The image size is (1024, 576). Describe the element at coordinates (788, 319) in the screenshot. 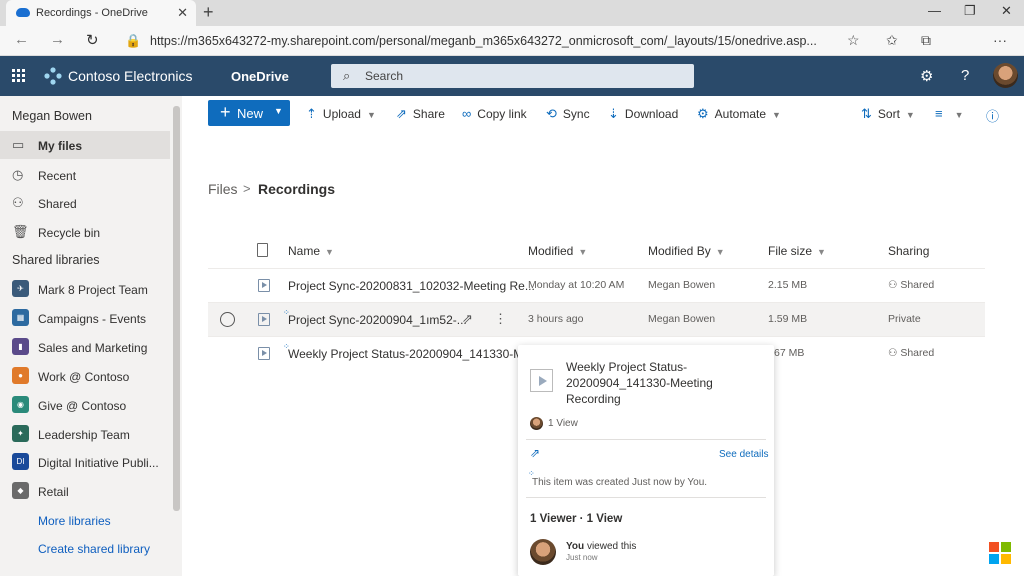

I see `file-size: 1.59 MB` at that location.